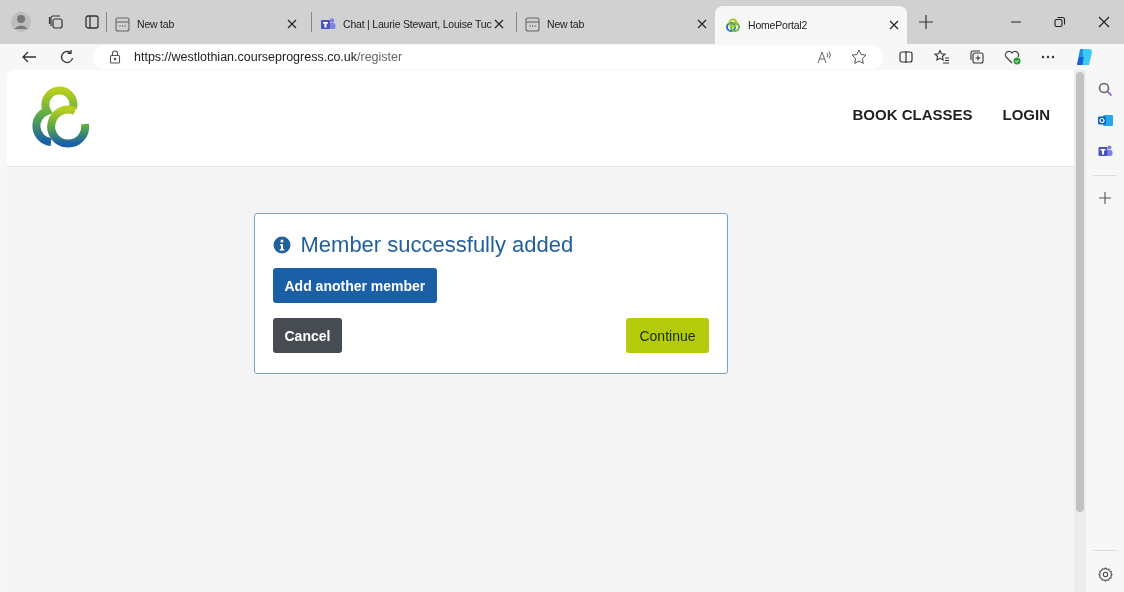 The image size is (1124, 592). What do you see at coordinates (825, 57) in the screenshot?
I see `read-aloud-icon` at bounding box center [825, 57].